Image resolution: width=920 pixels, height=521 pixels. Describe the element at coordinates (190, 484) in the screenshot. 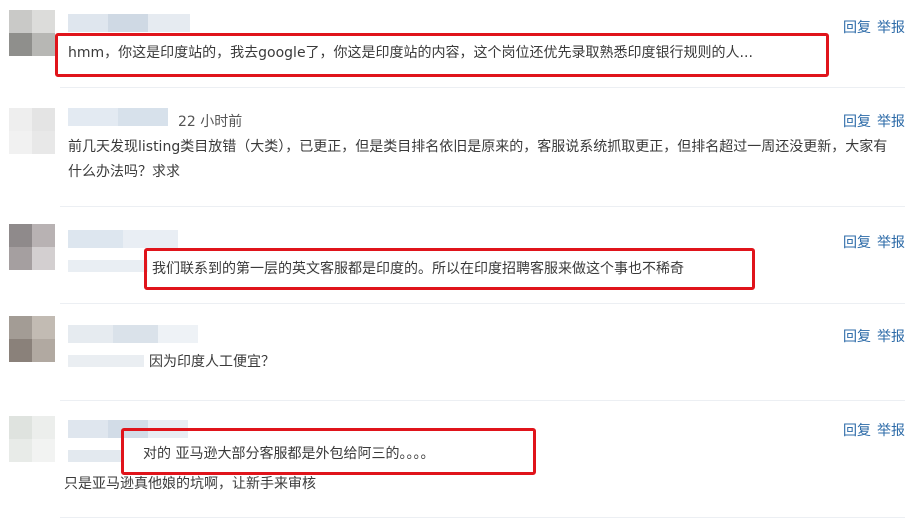

I see `comment-text-secondary: 只是亚马逊真他娘的坑啊，让新手来审核` at that location.